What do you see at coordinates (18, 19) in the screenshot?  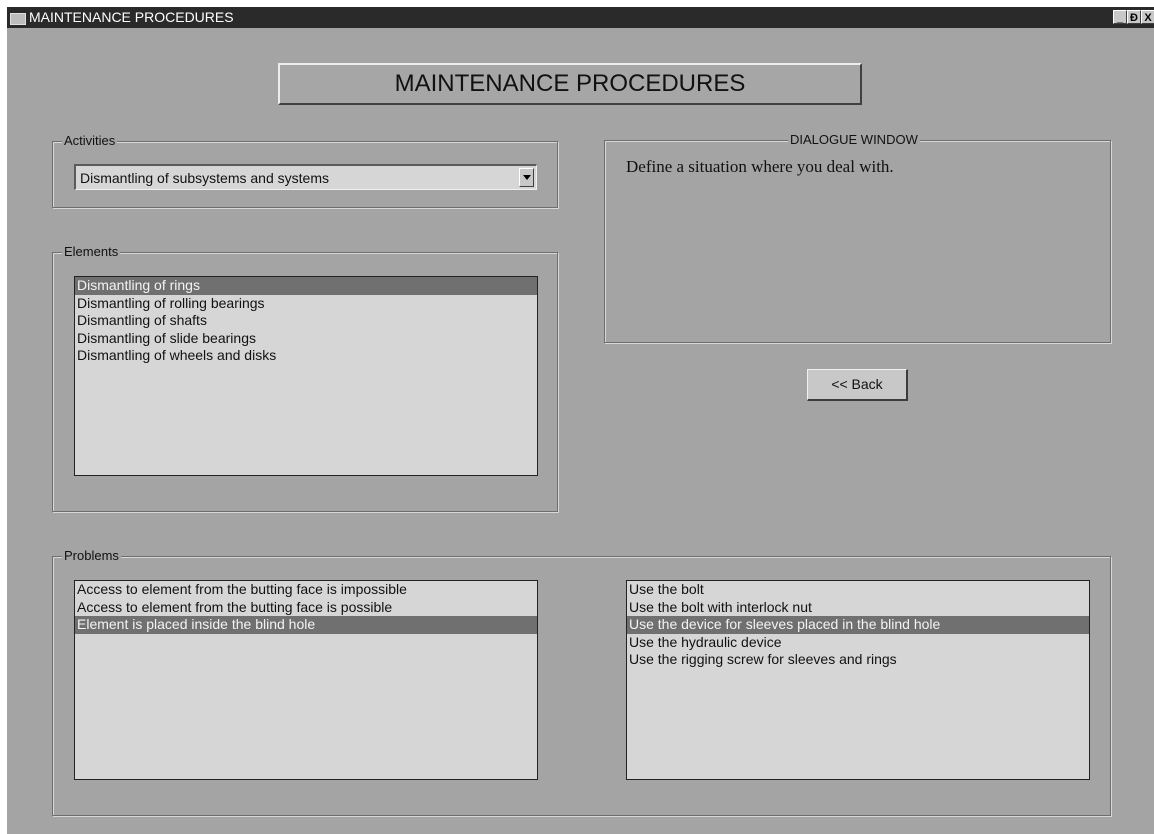 I see `app-icon` at bounding box center [18, 19].